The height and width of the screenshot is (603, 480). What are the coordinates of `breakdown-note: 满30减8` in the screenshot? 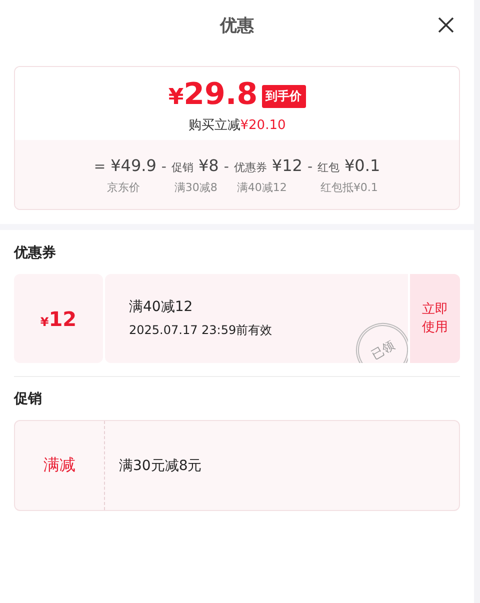 It's located at (195, 187).